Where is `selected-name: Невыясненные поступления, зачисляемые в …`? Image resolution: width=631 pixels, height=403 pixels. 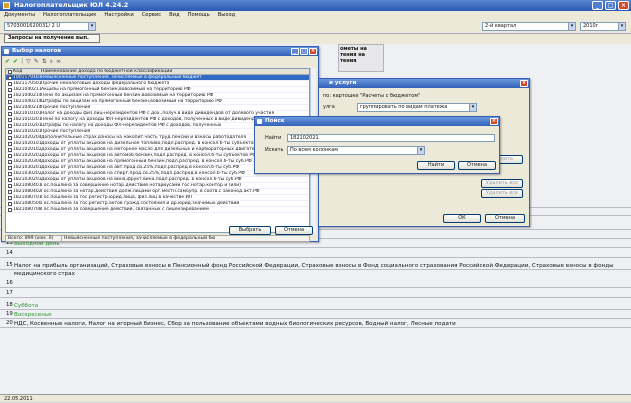
selected-name: Невыясненные поступления, зачисляемые в … is located at coordinates (140, 238).